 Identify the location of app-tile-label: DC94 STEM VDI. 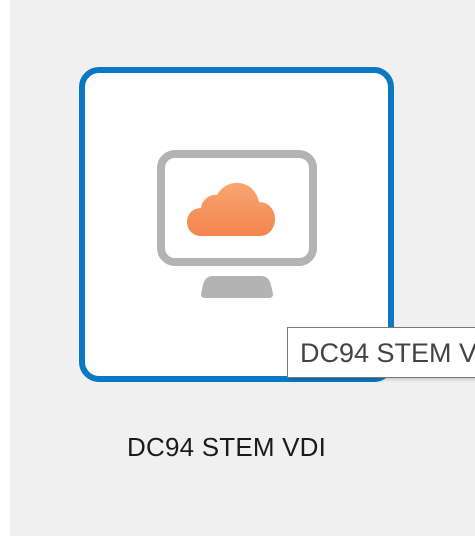
(226, 447).